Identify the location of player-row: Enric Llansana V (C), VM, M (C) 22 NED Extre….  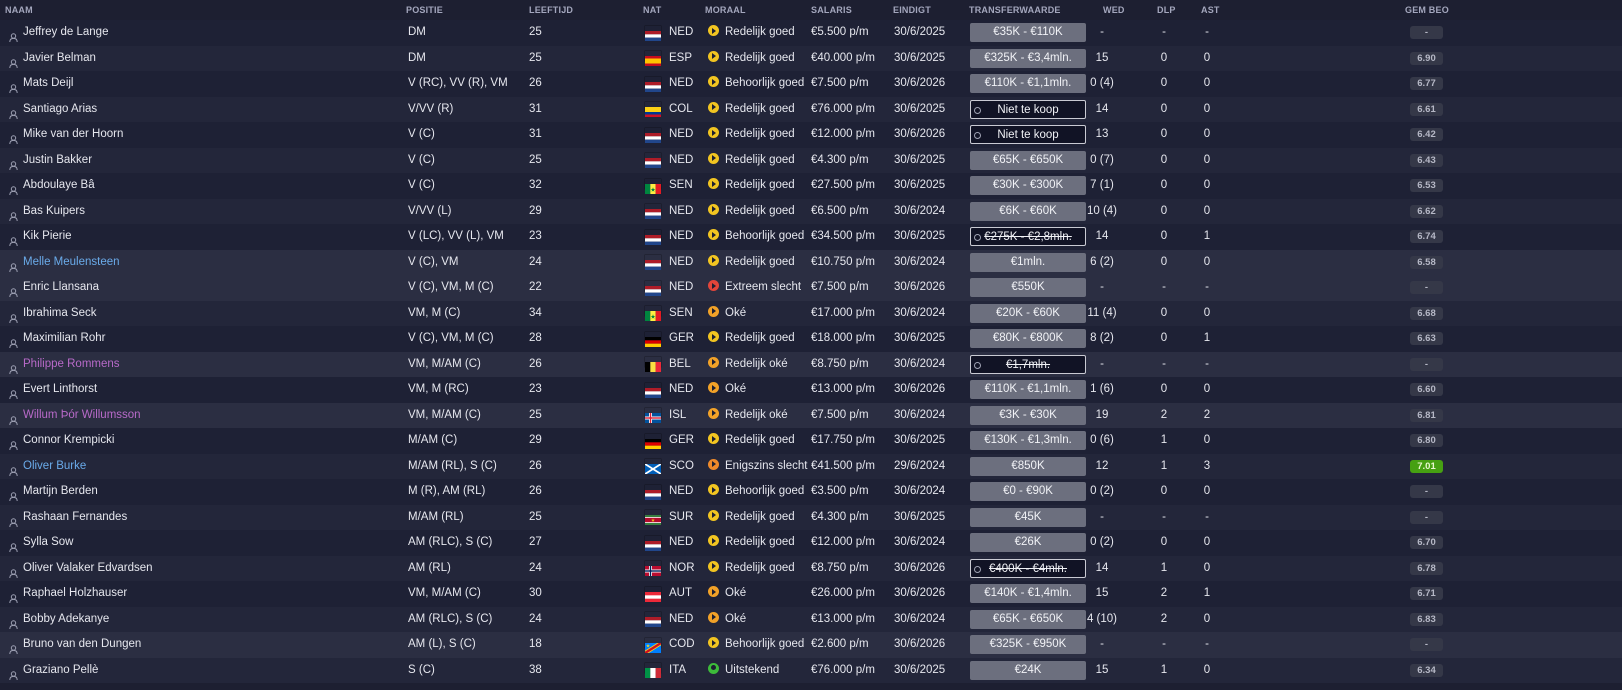
(811, 288).